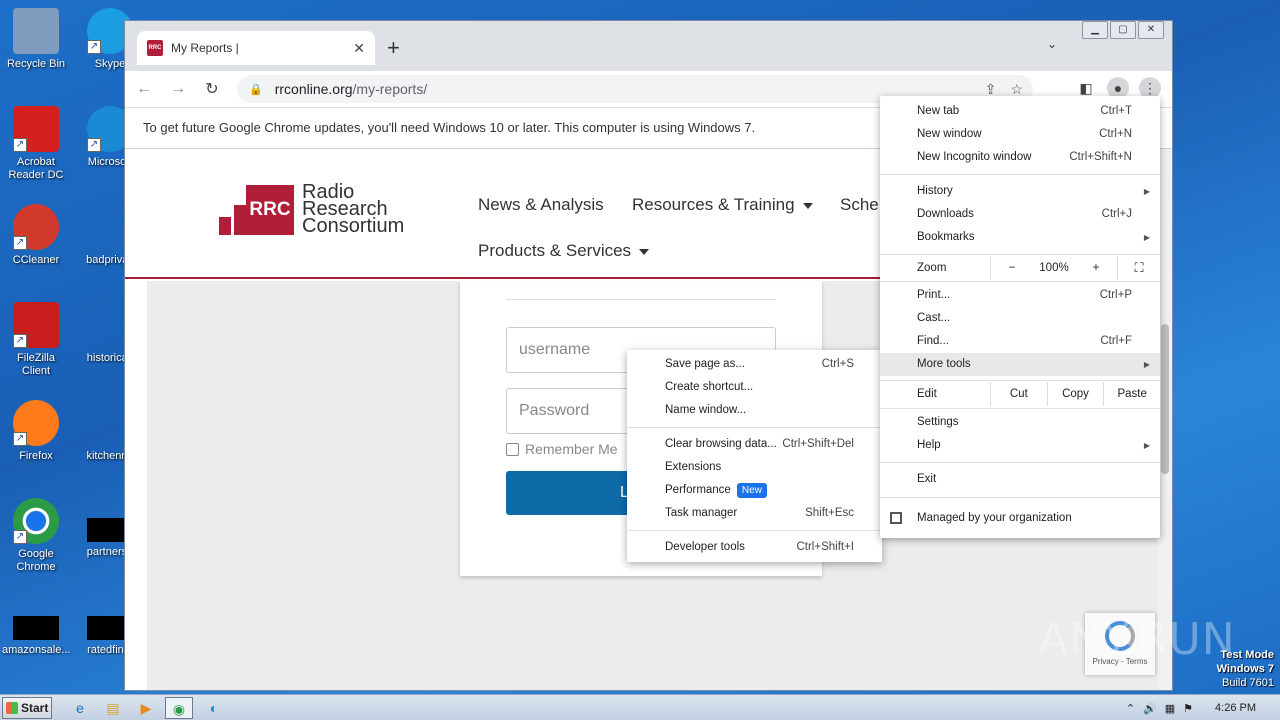 This screenshot has height=720, width=1280. I want to click on tray-expand-icon: ⌃, so click(1130, 708).